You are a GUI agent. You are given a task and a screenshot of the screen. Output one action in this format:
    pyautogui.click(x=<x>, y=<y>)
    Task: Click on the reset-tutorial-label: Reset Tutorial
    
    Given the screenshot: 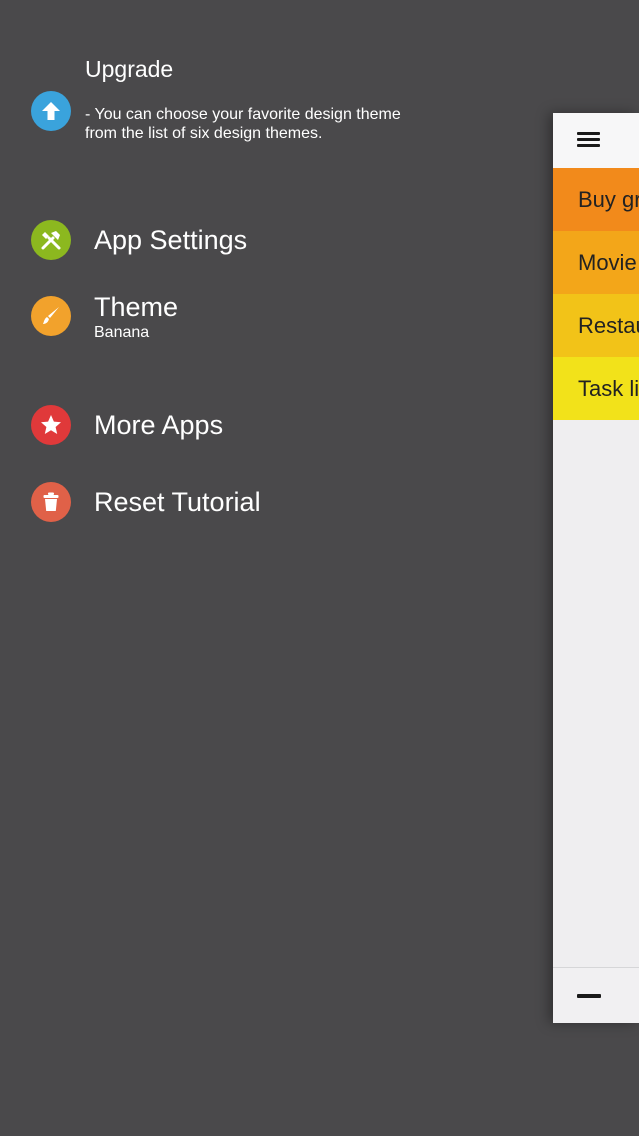 What is the action you would take?
    pyautogui.click(x=177, y=502)
    